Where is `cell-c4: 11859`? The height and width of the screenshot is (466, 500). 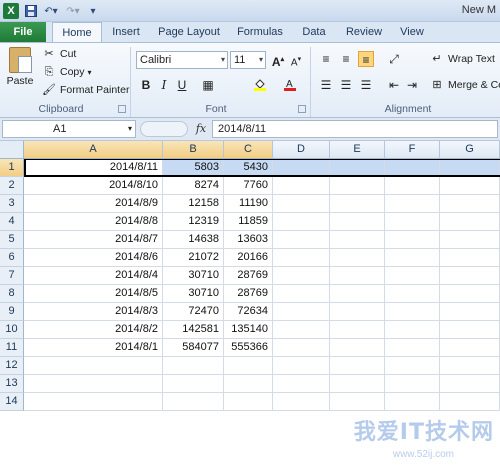 cell-c4: 11859 is located at coordinates (248, 222).